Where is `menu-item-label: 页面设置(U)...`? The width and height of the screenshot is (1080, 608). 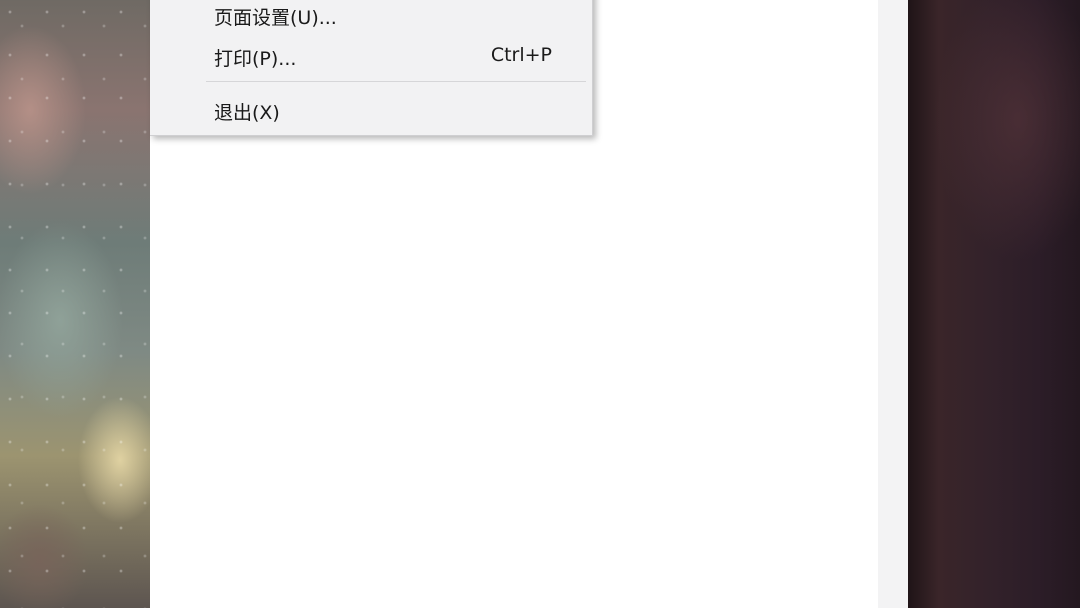 menu-item-label: 页面设置(U)... is located at coordinates (275, 18).